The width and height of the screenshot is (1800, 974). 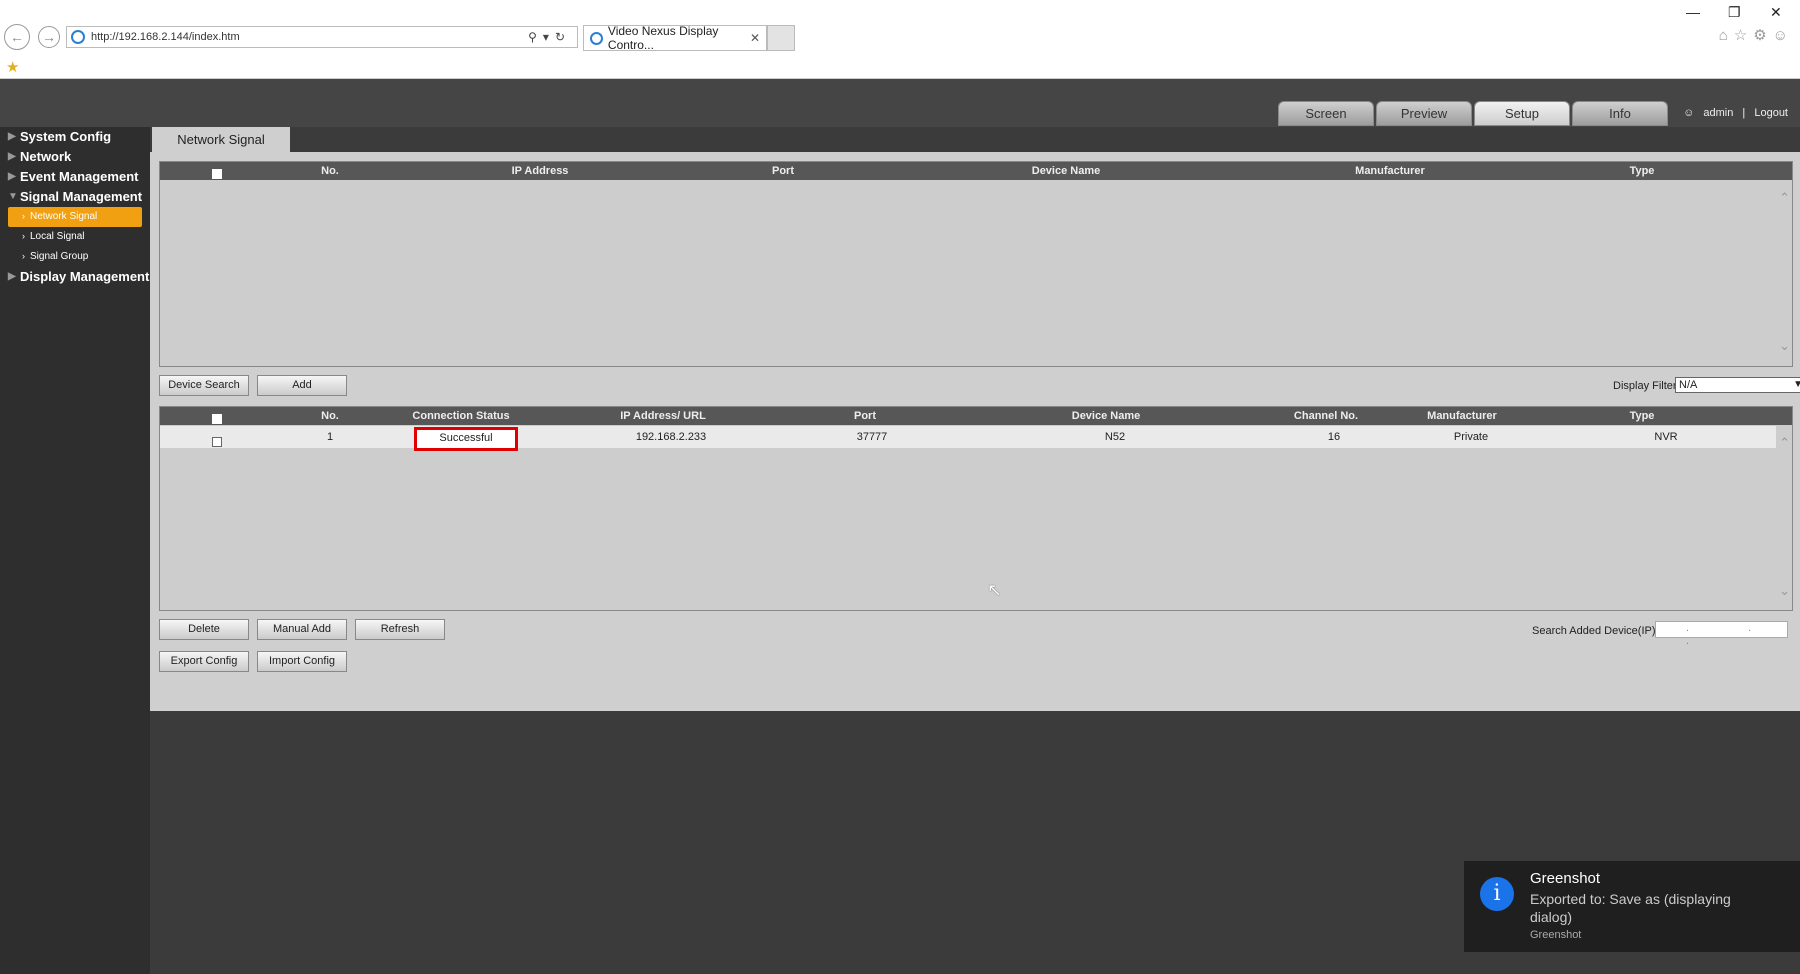 What do you see at coordinates (461, 416) in the screenshot?
I see `col-connection-status: Connection Status` at bounding box center [461, 416].